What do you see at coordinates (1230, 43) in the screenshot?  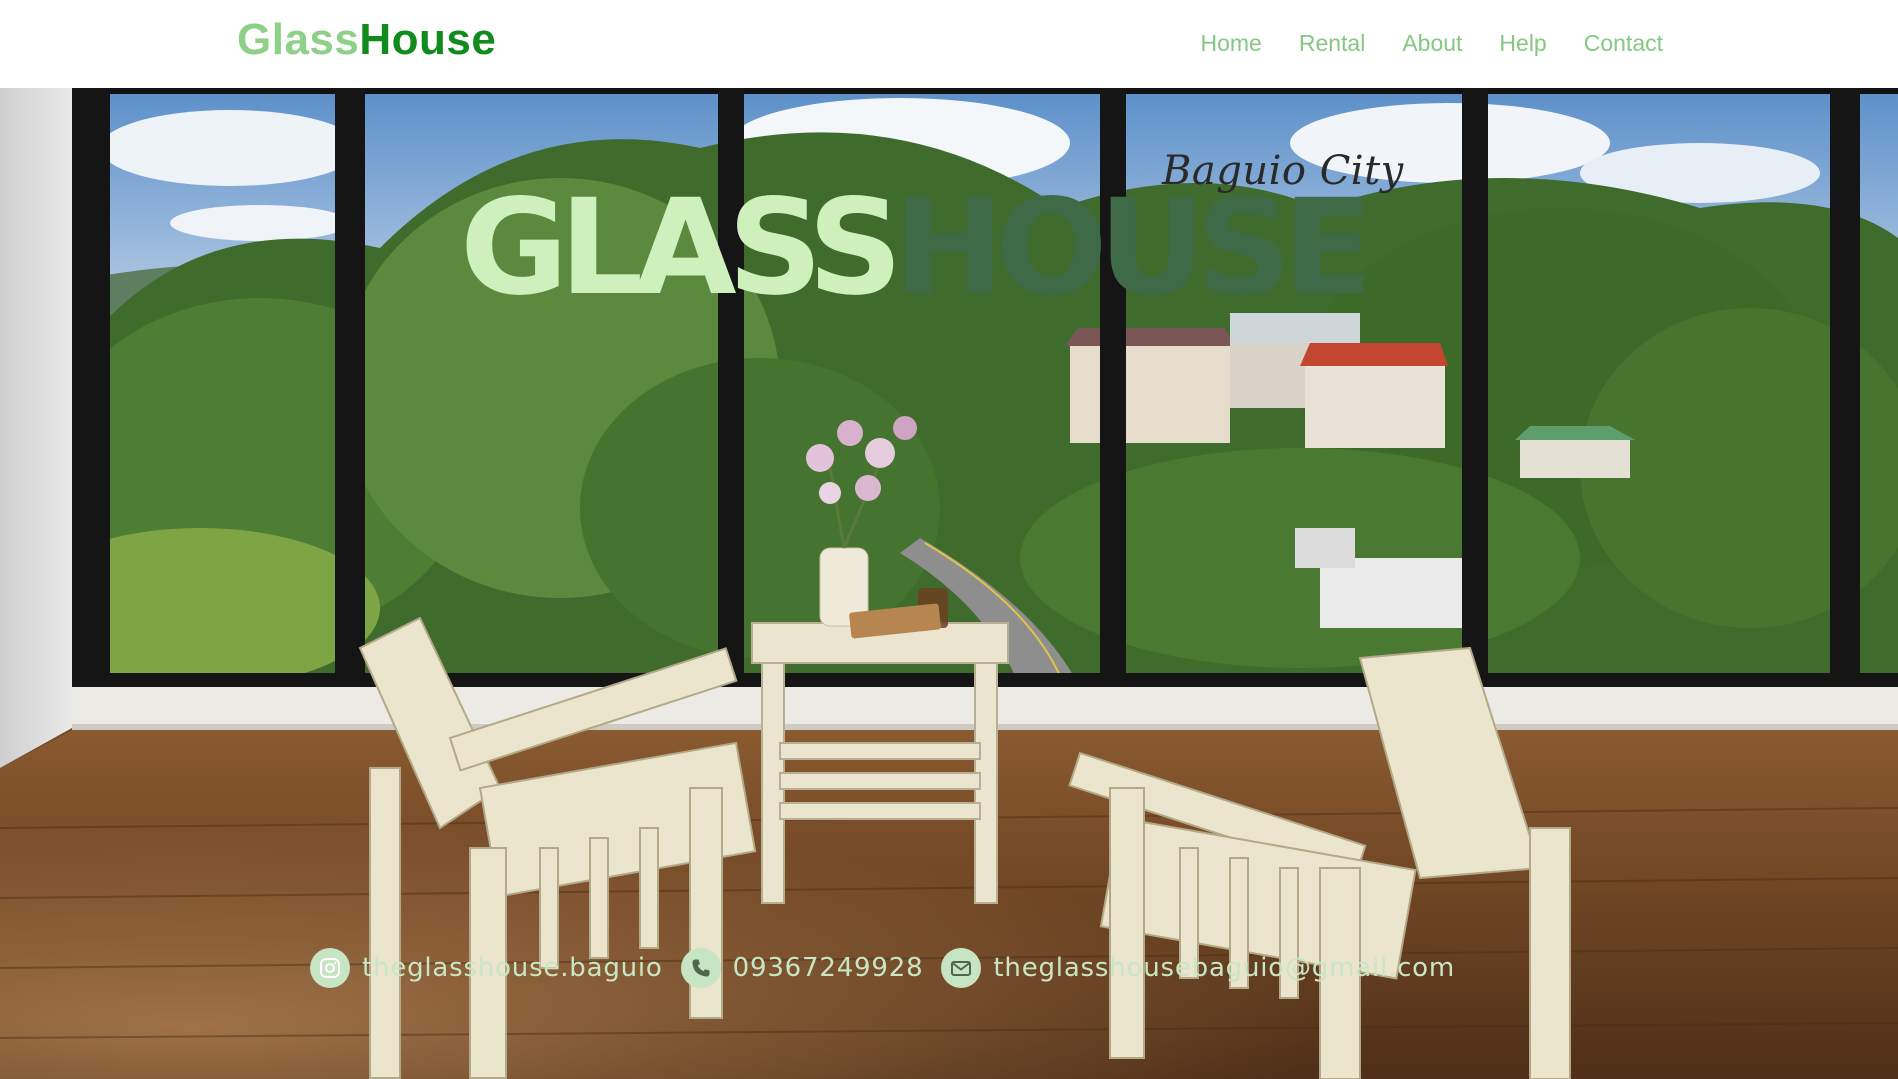 I see `nav-home: Home` at bounding box center [1230, 43].